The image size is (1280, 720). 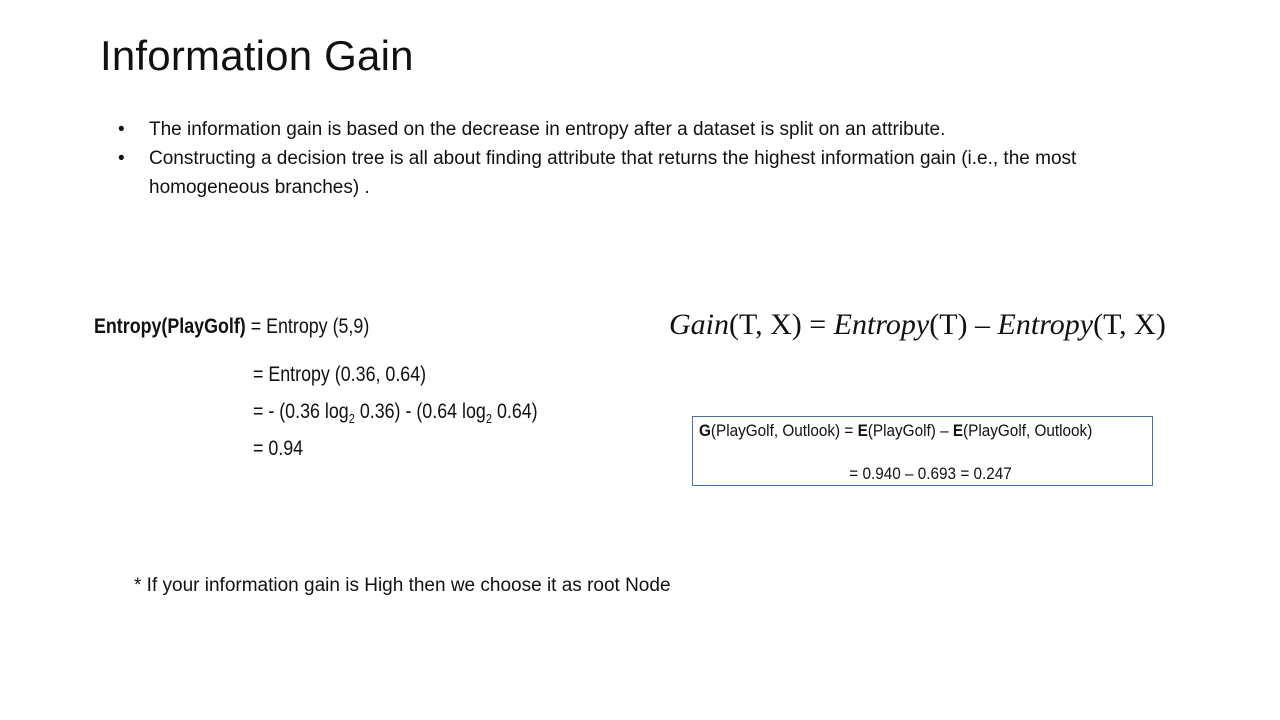 What do you see at coordinates (982, 324) in the screenshot?
I see `minus-sign: –` at bounding box center [982, 324].